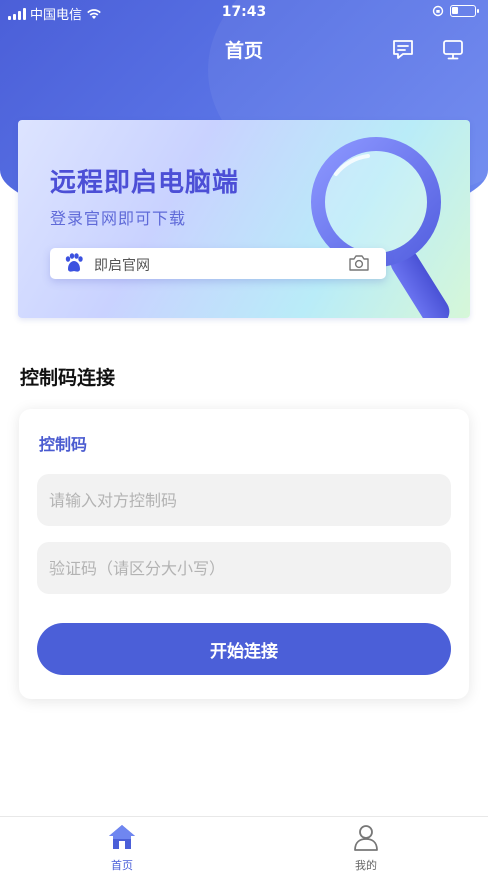 Image resolution: width=488 pixels, height=874 pixels. I want to click on orientation-lock-icon, so click(438, 11).